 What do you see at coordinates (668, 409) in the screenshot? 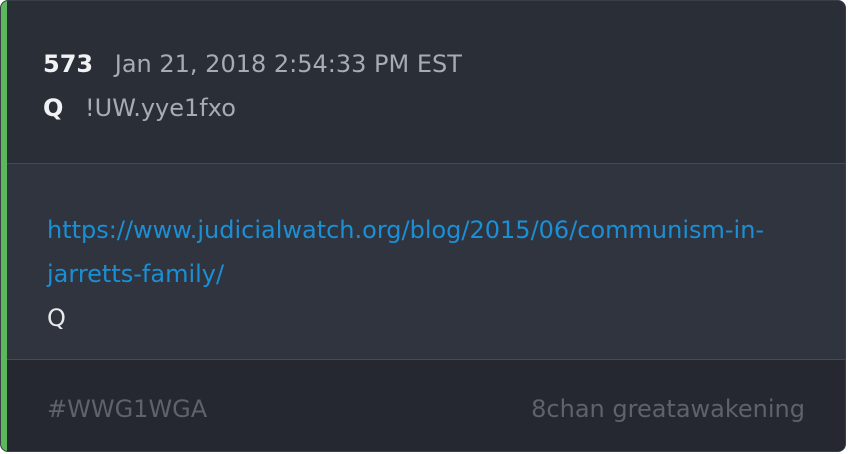
I see `post-source: 8chan greatawakening` at bounding box center [668, 409].